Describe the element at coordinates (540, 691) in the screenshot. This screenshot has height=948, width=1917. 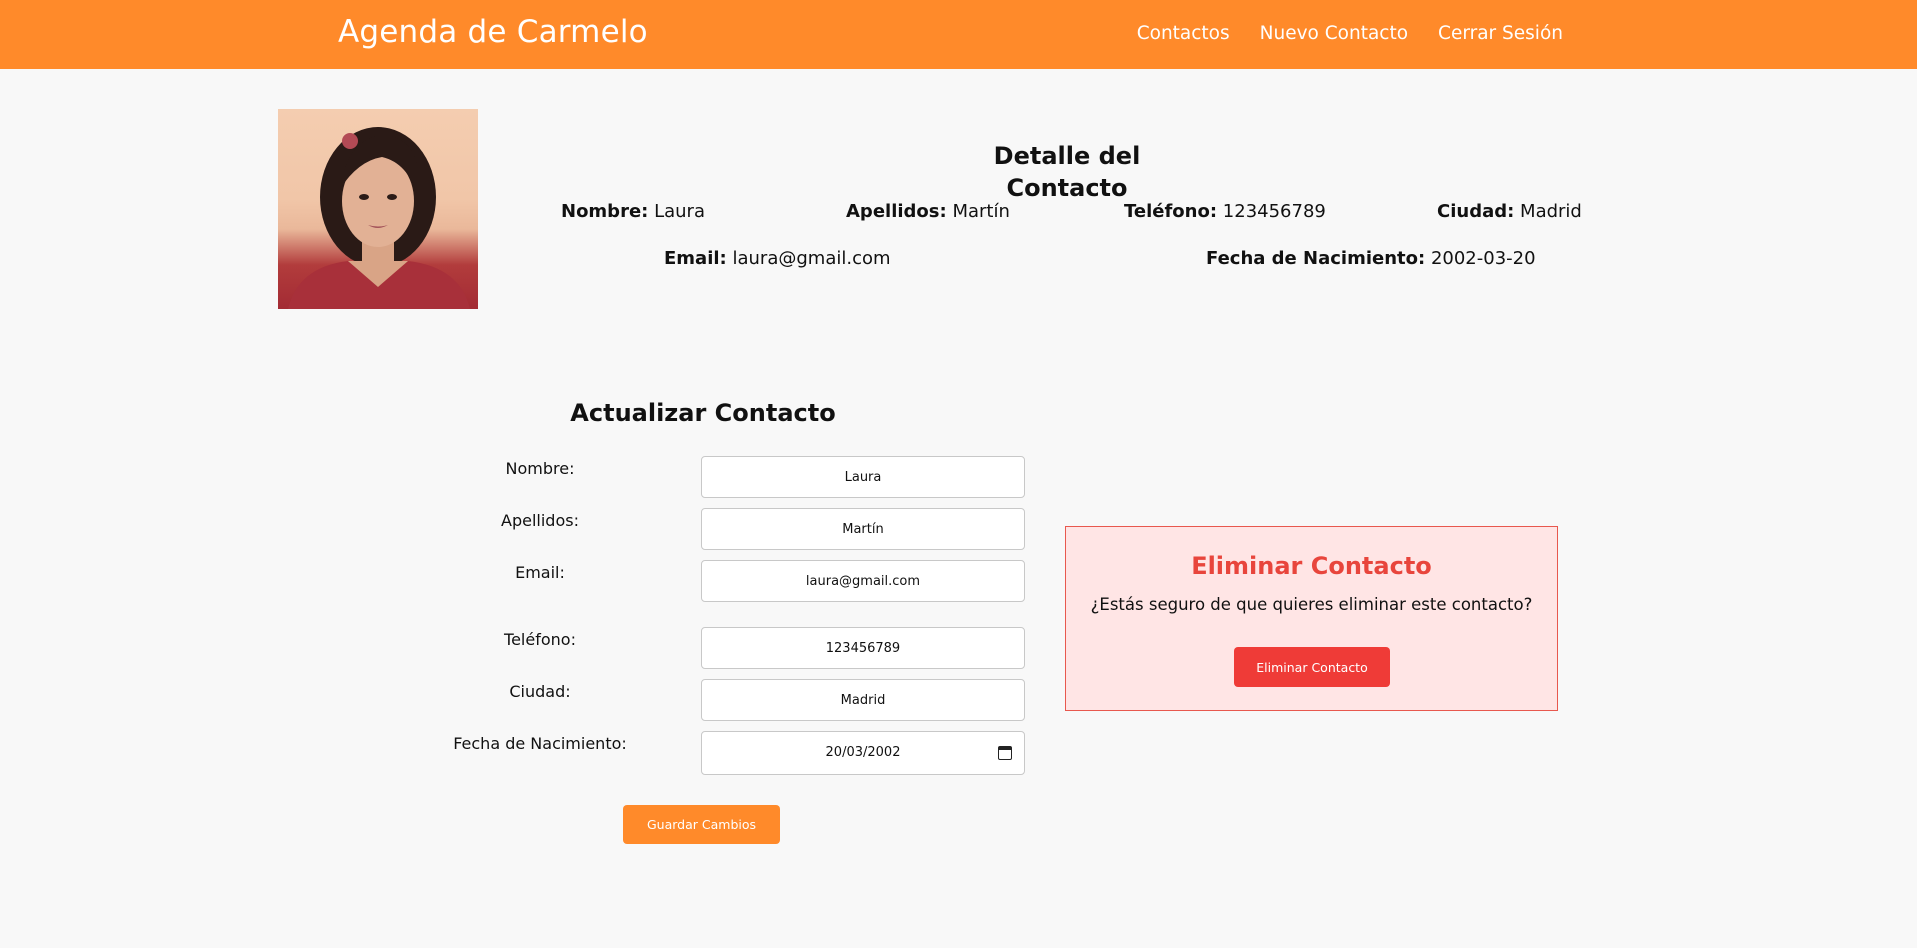
I see `label-ciudad: Ciudad:` at that location.